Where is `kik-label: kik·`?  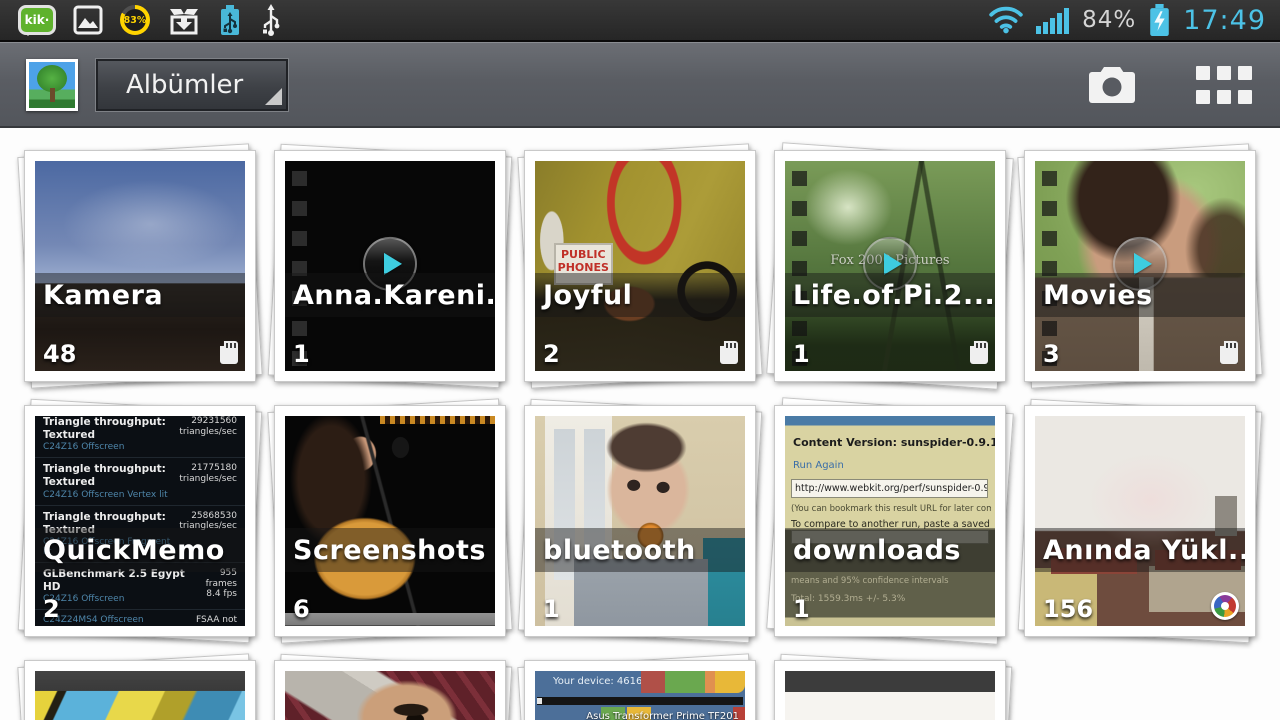 kik-label: kik· is located at coordinates (37, 20).